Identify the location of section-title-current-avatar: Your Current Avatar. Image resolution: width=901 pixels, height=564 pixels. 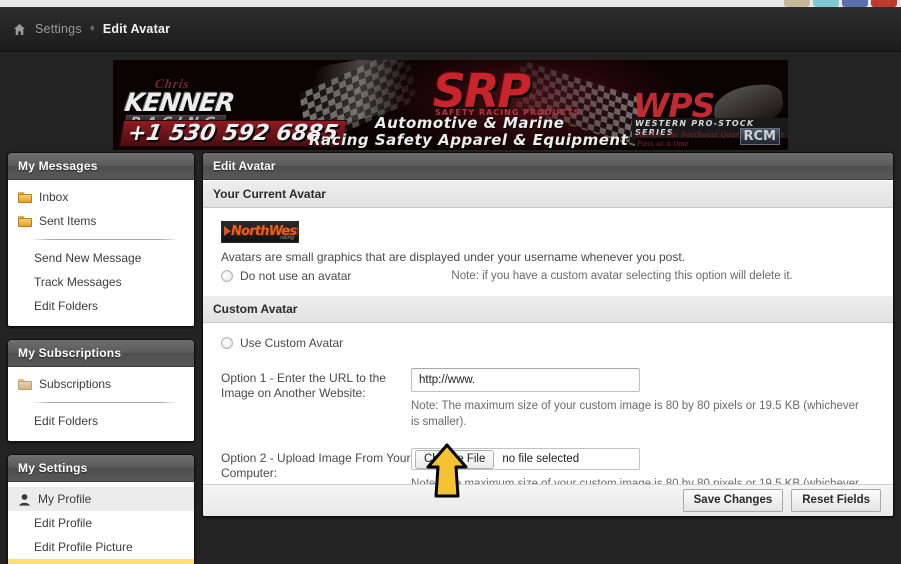
(548, 194).